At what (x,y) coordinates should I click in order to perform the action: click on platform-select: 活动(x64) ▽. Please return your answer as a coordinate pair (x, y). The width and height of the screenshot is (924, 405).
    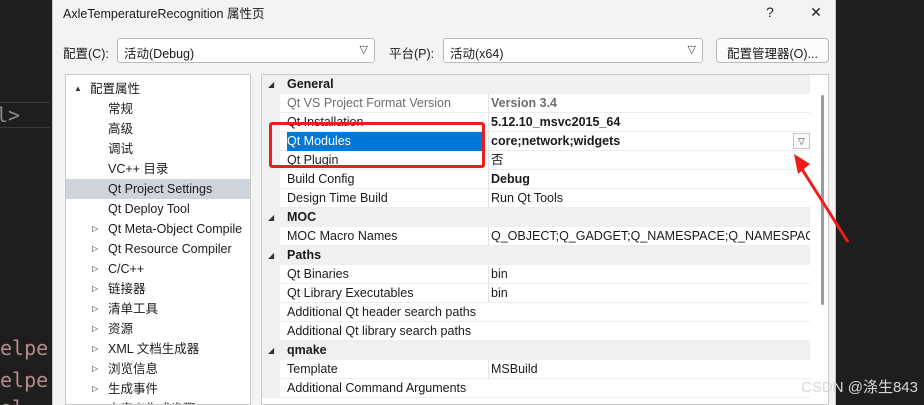
    Looking at the image, I should click on (573, 50).